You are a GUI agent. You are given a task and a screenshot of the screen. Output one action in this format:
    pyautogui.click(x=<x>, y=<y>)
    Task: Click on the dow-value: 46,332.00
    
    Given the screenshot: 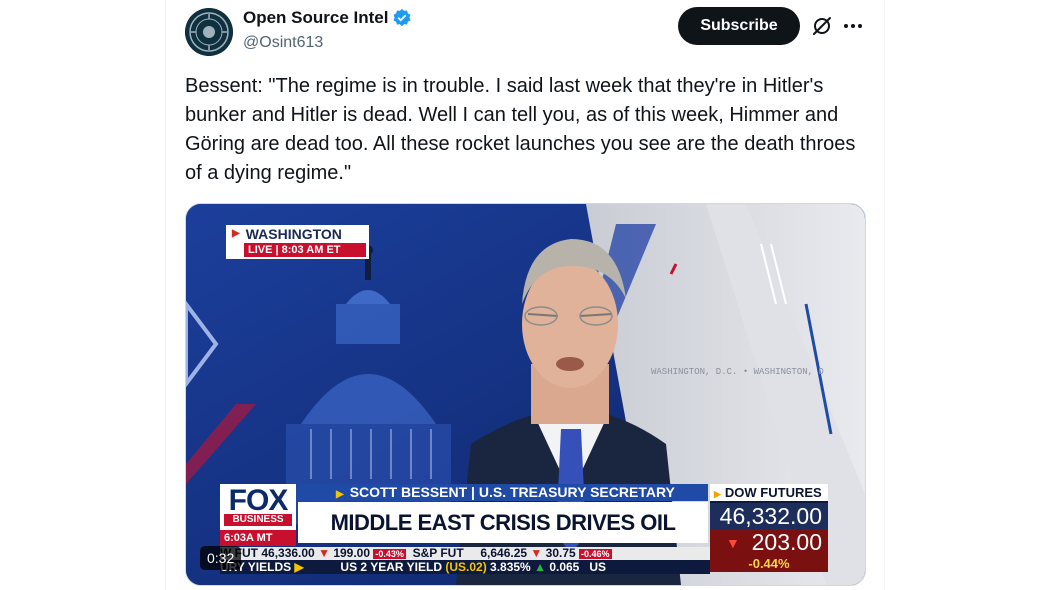 What is the action you would take?
    pyautogui.click(x=769, y=516)
    